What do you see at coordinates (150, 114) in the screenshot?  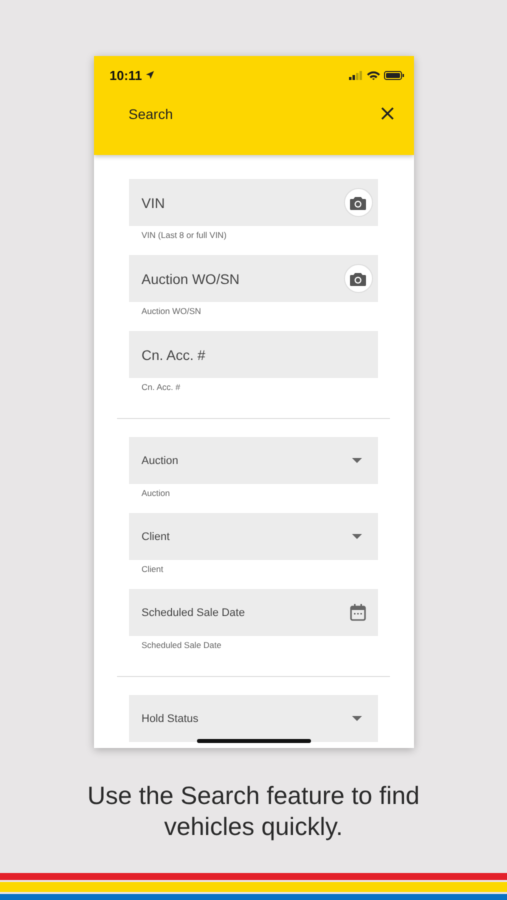 I see `screen-title: Search` at bounding box center [150, 114].